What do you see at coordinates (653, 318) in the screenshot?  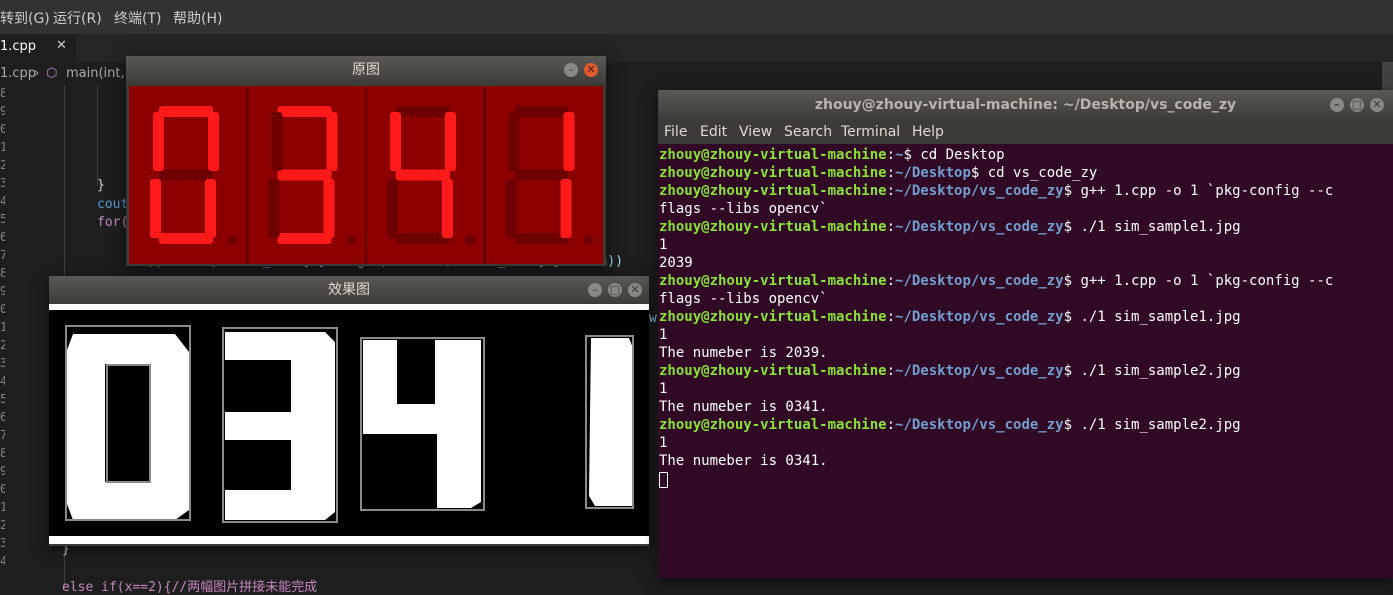 I see `code-line: w` at bounding box center [653, 318].